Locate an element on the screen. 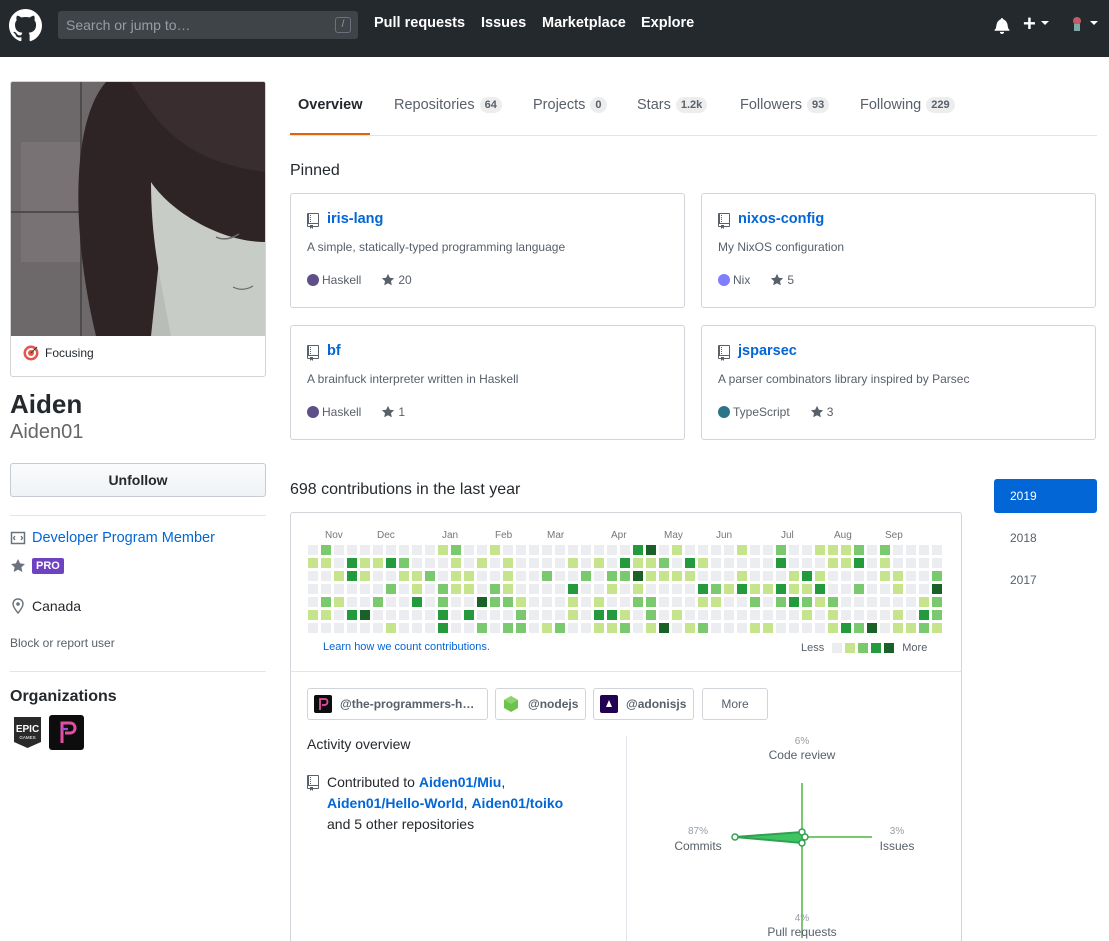  search-box: / is located at coordinates (208, 25).